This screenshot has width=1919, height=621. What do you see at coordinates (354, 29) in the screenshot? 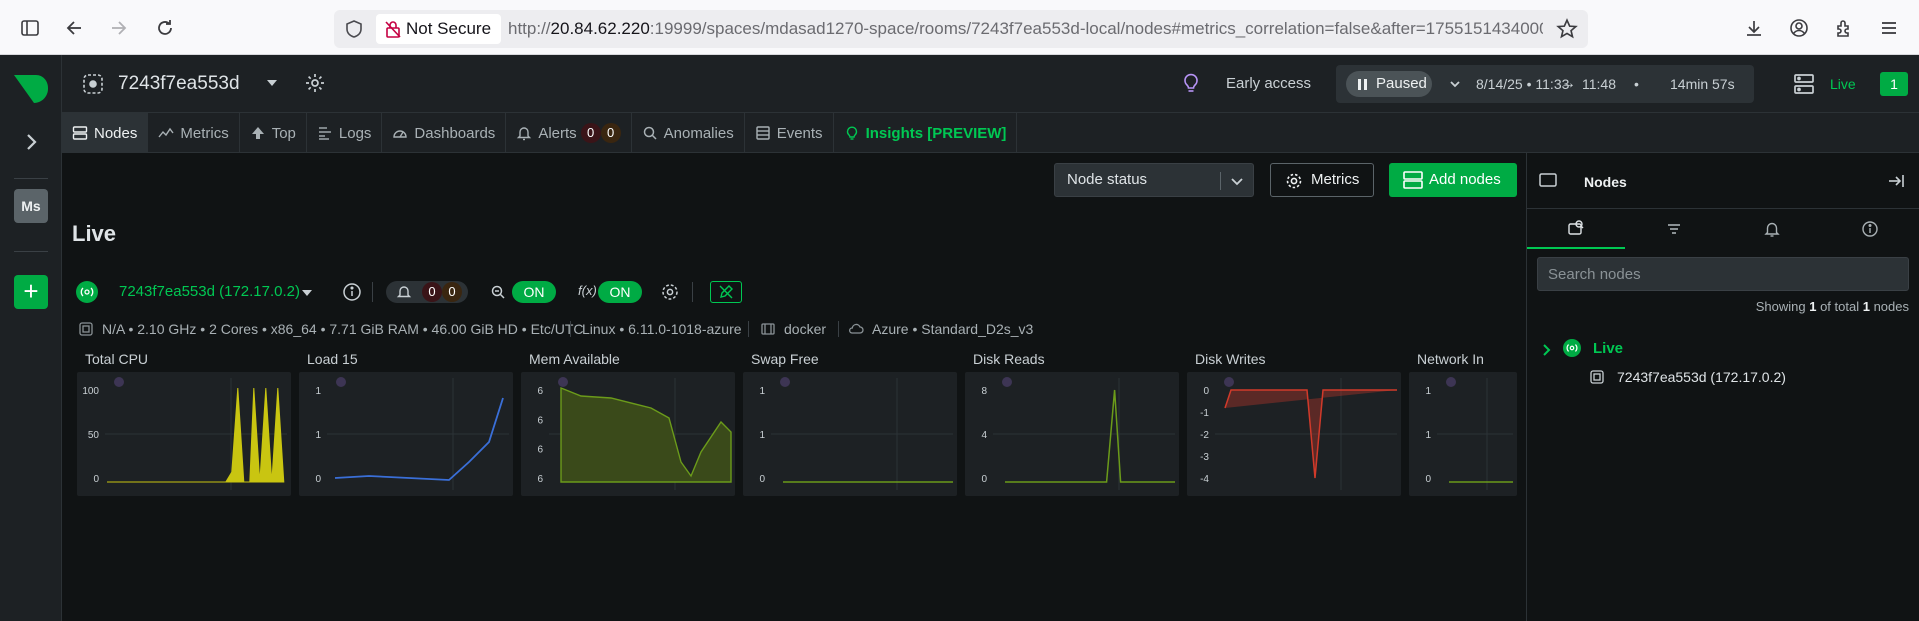
I see `tracking-shield-icon` at bounding box center [354, 29].